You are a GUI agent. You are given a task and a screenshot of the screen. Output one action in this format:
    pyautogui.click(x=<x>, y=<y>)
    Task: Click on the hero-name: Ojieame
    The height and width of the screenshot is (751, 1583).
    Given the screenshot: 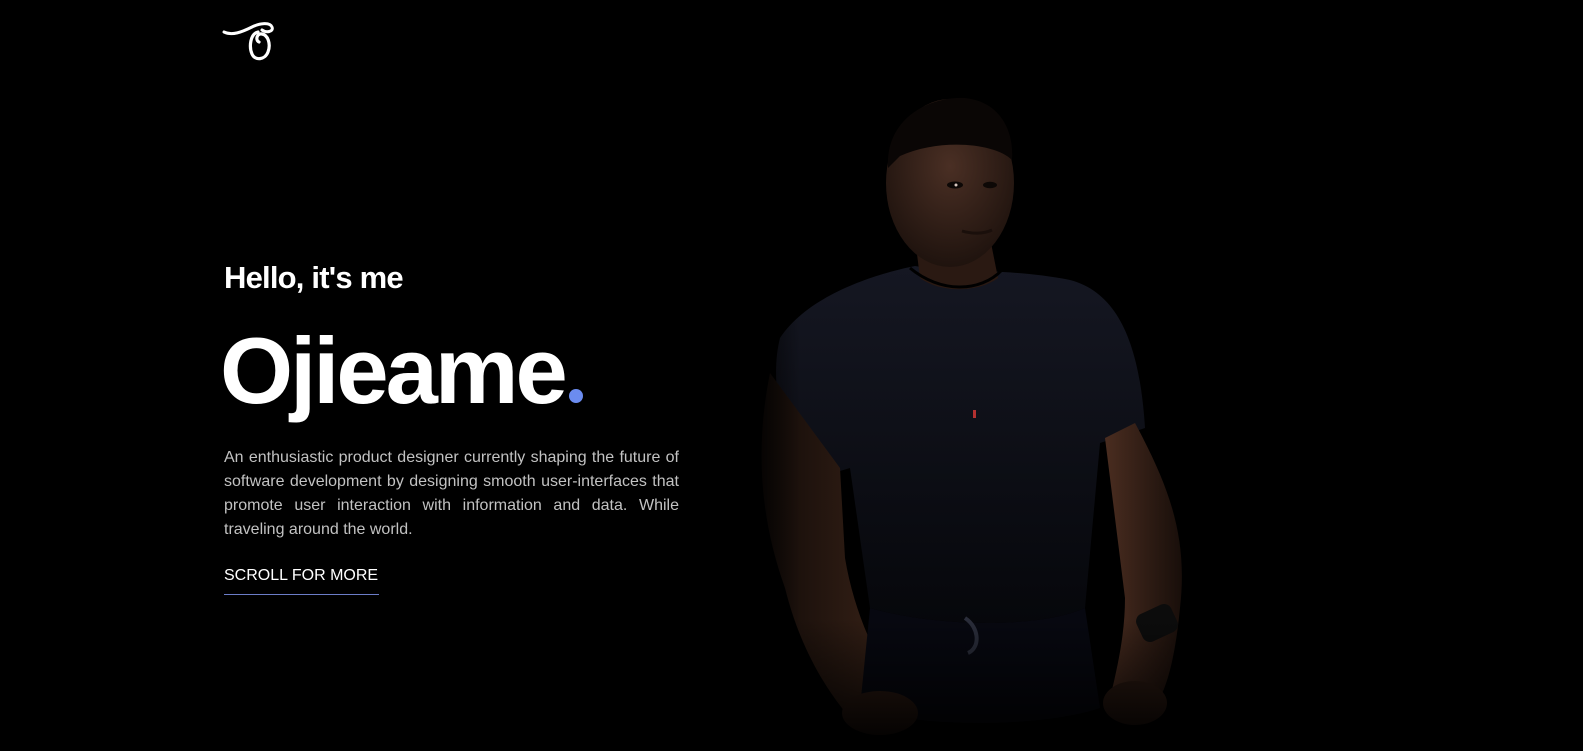 What is the action you would take?
    pyautogui.click(x=449, y=371)
    